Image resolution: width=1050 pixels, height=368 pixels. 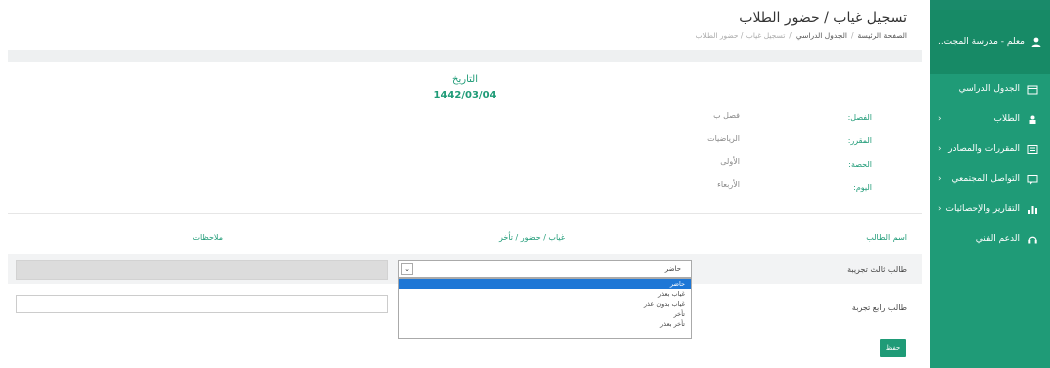 What do you see at coordinates (465, 213) in the screenshot?
I see `section-divider` at bounding box center [465, 213].